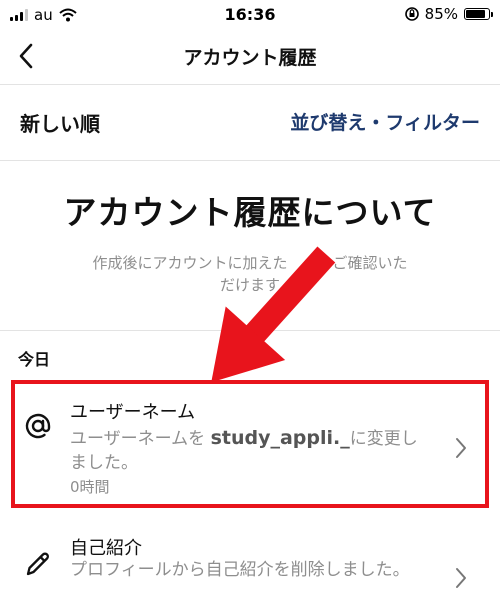  I want to click on history-item-bio: 自己紹介 プロフィールから自己紹介を削除しました。, so click(251, 559).